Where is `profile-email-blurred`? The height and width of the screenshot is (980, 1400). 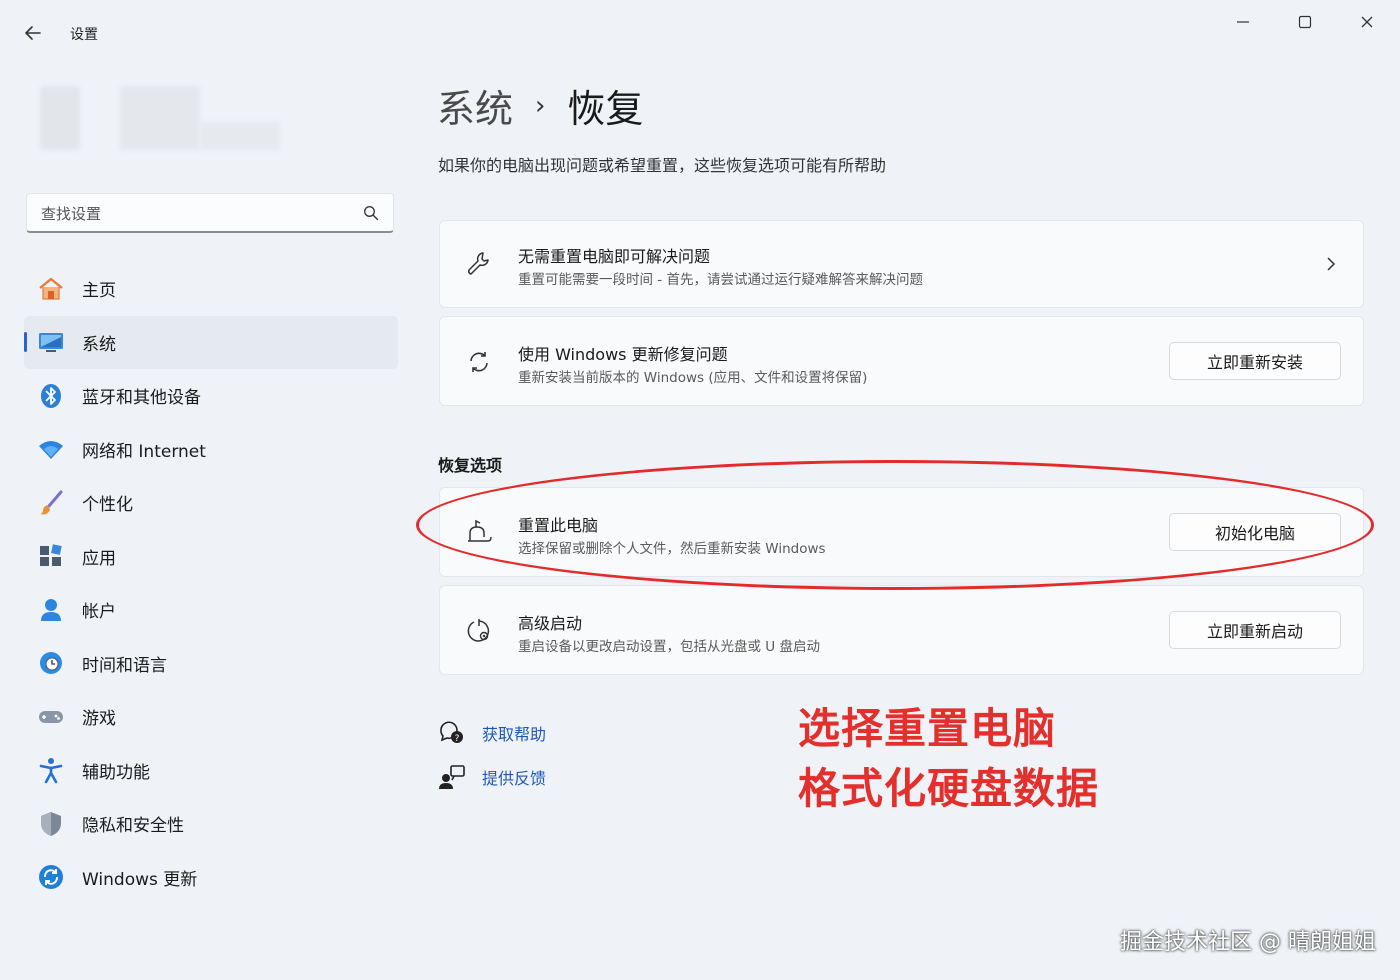
profile-email-blurred is located at coordinates (240, 136).